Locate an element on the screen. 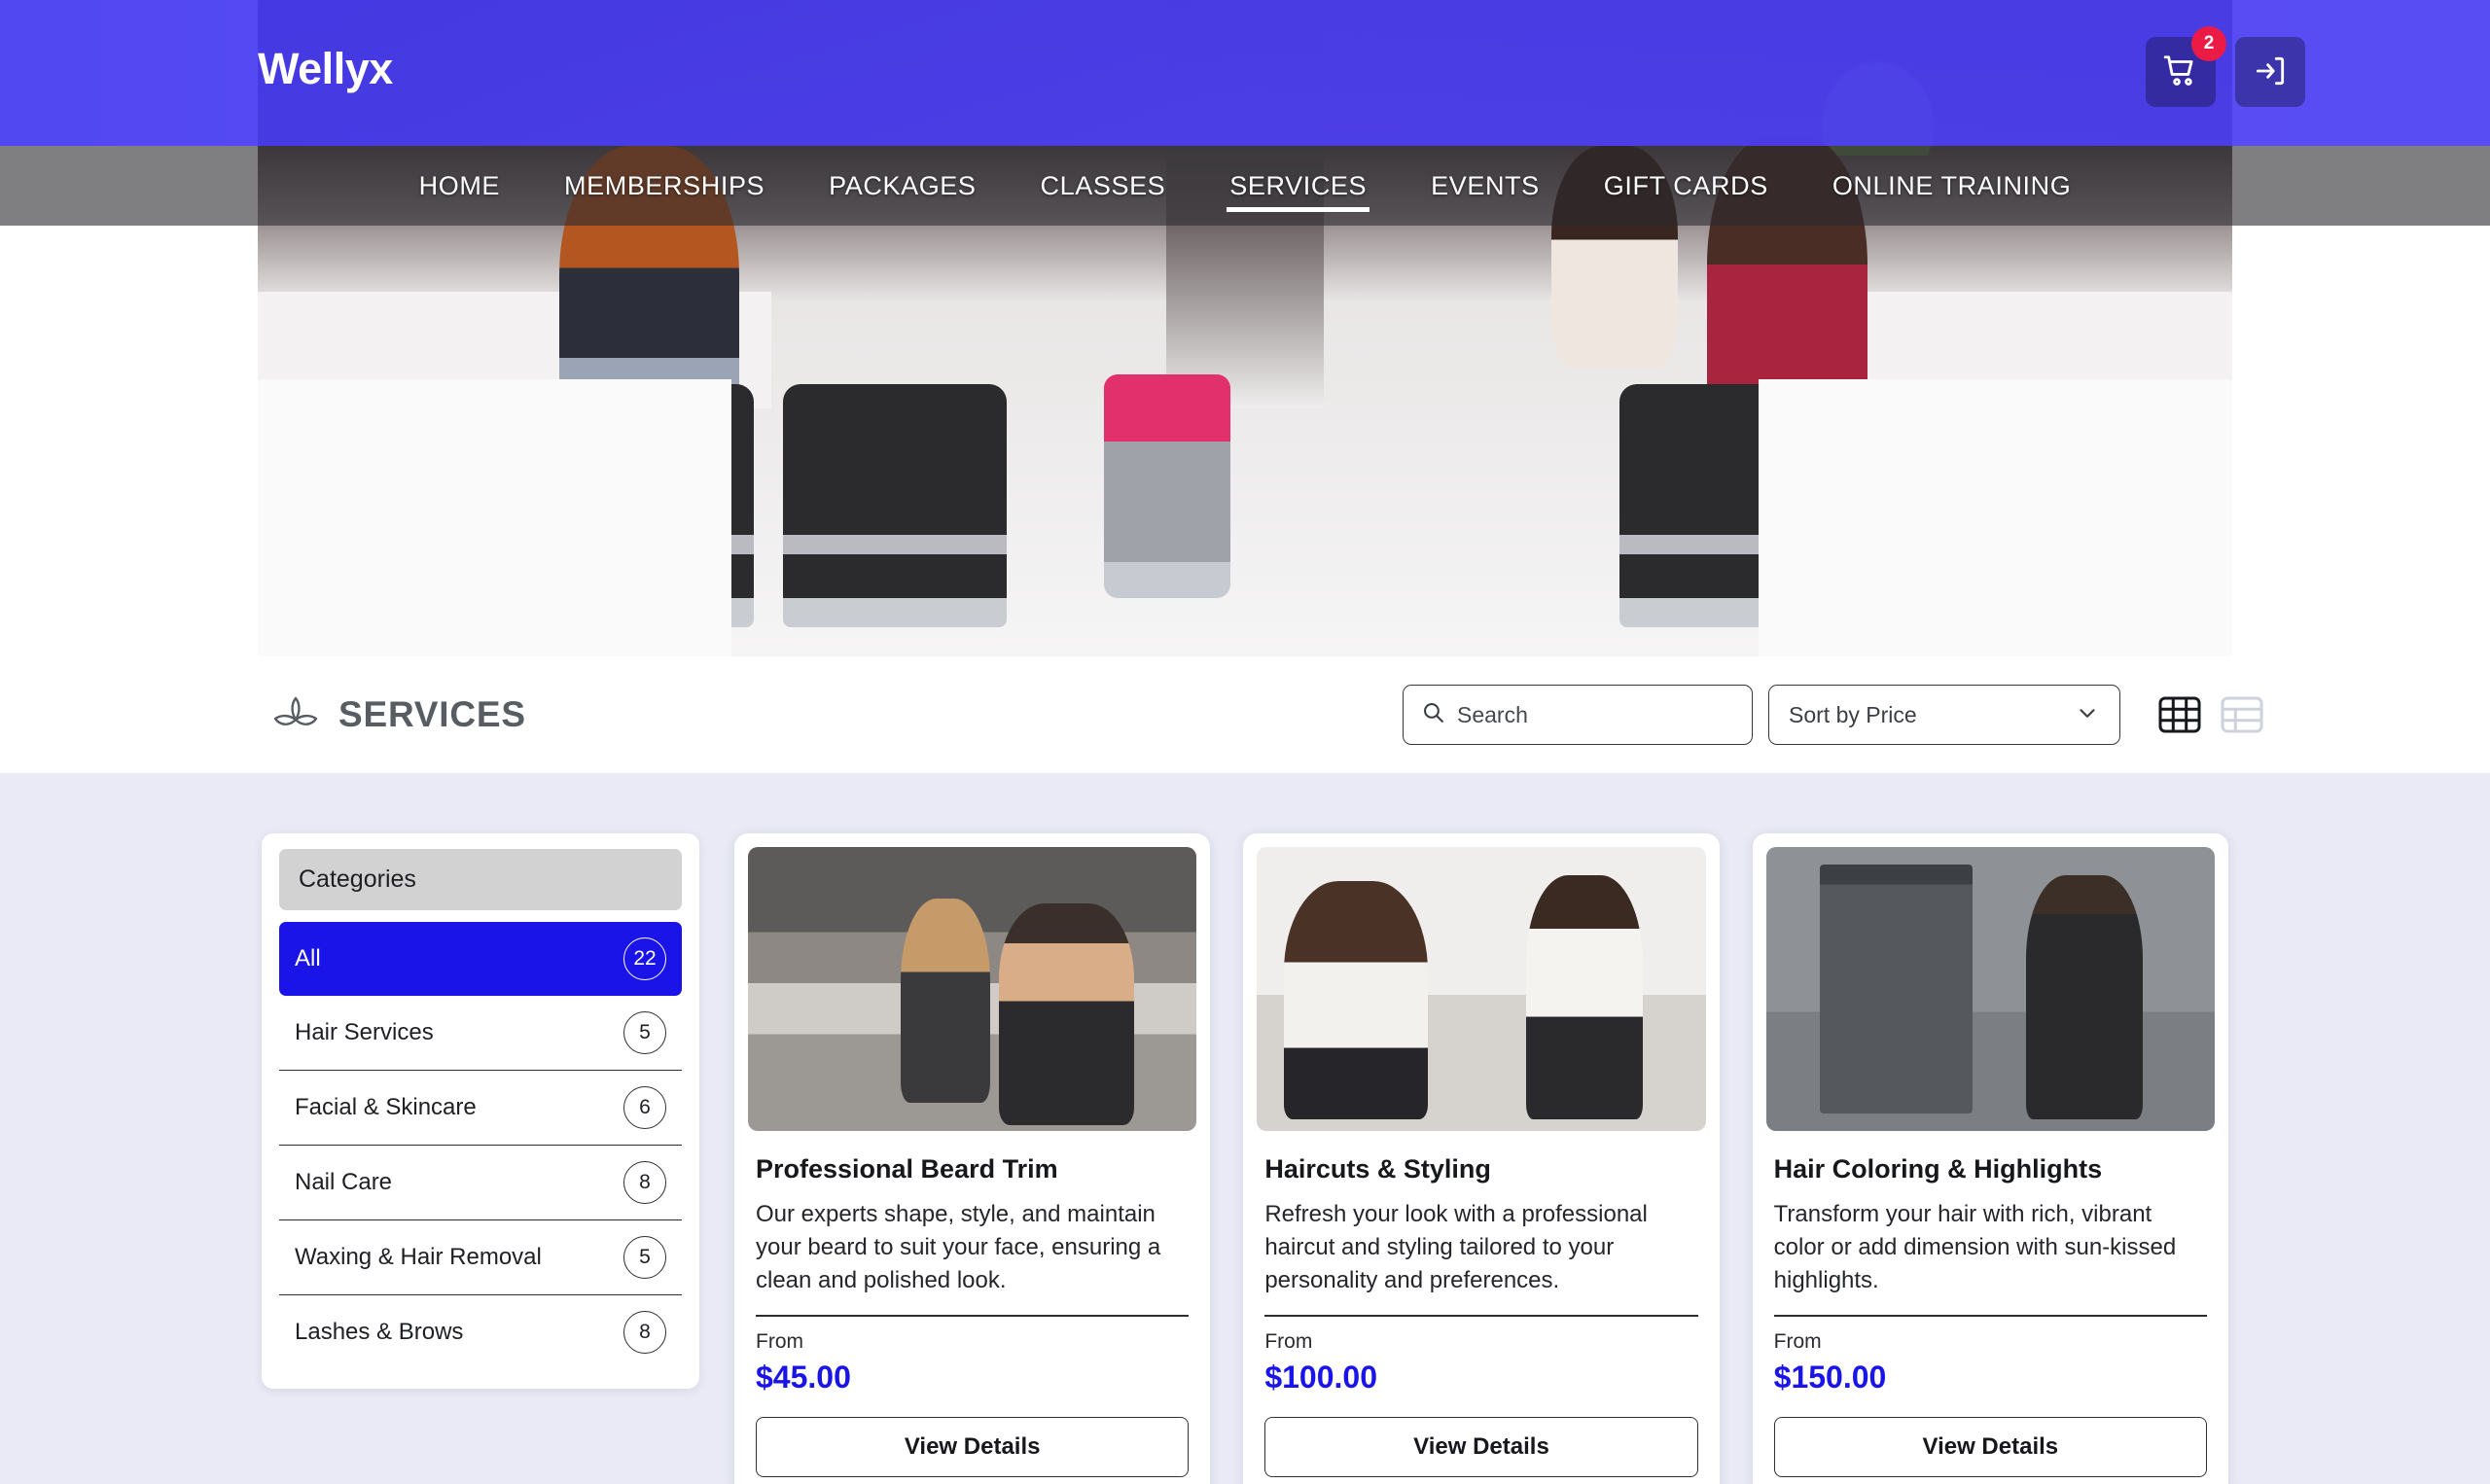 This screenshot has height=1484, width=2490. search-icon is located at coordinates (1433, 715).